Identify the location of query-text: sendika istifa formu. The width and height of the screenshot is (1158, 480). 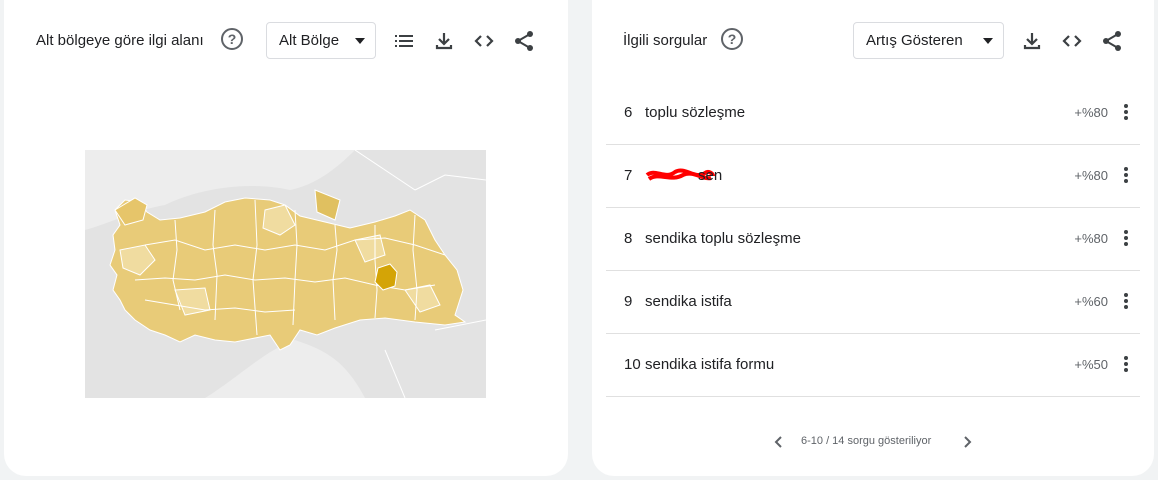
(709, 364).